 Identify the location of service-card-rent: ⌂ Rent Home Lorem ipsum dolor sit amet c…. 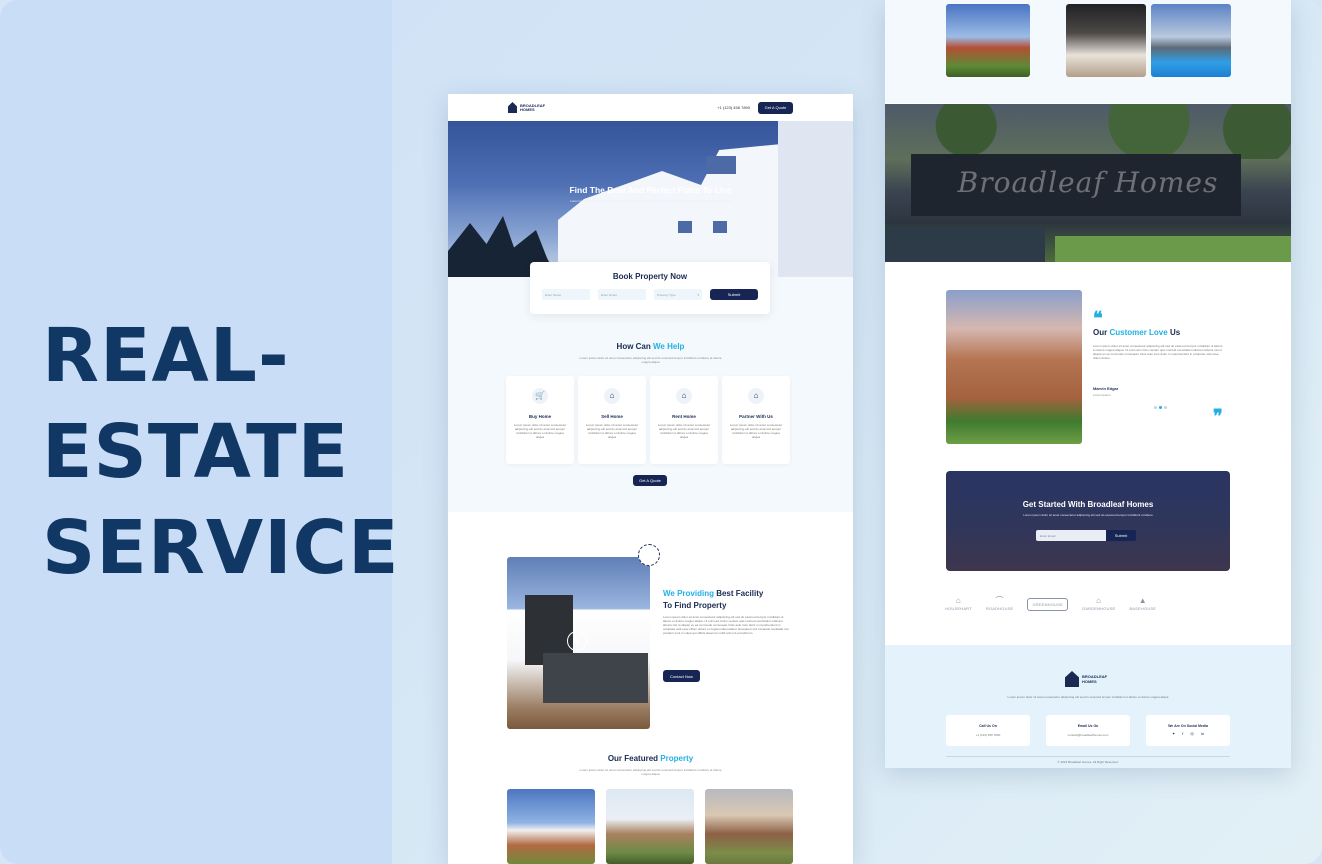
(684, 420).